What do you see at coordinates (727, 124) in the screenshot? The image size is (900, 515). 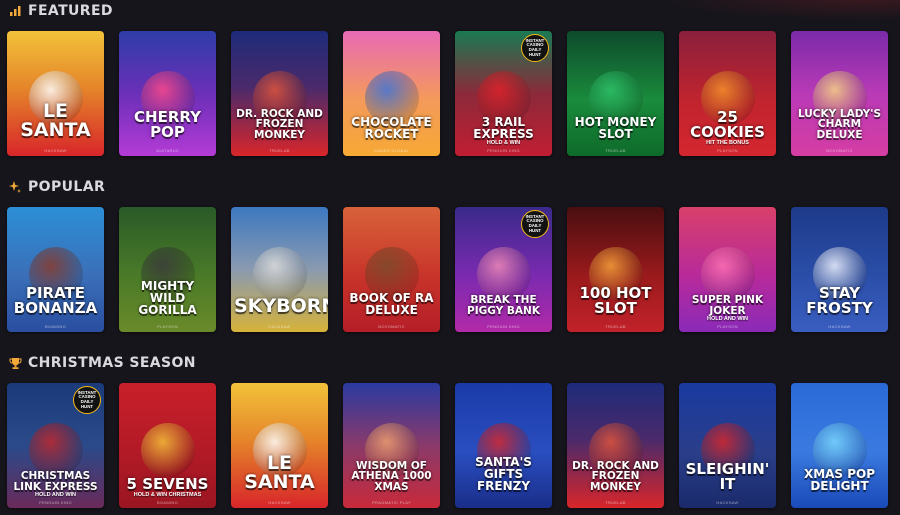 I see `game-title: 25 COOKIES` at bounding box center [727, 124].